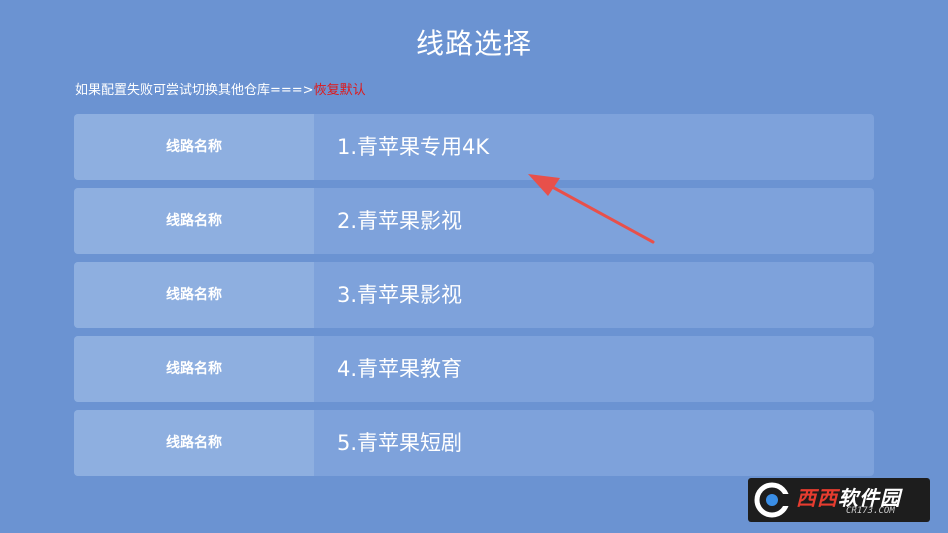  What do you see at coordinates (474, 295) in the screenshot?
I see `route-item-3: 线路名称 3.青苹果影视` at bounding box center [474, 295].